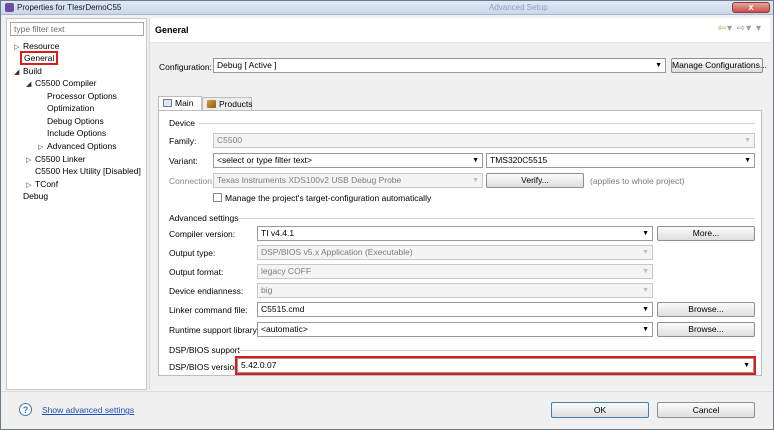  What do you see at coordinates (183, 161) in the screenshot?
I see `variant-label: Variant:` at bounding box center [183, 161].